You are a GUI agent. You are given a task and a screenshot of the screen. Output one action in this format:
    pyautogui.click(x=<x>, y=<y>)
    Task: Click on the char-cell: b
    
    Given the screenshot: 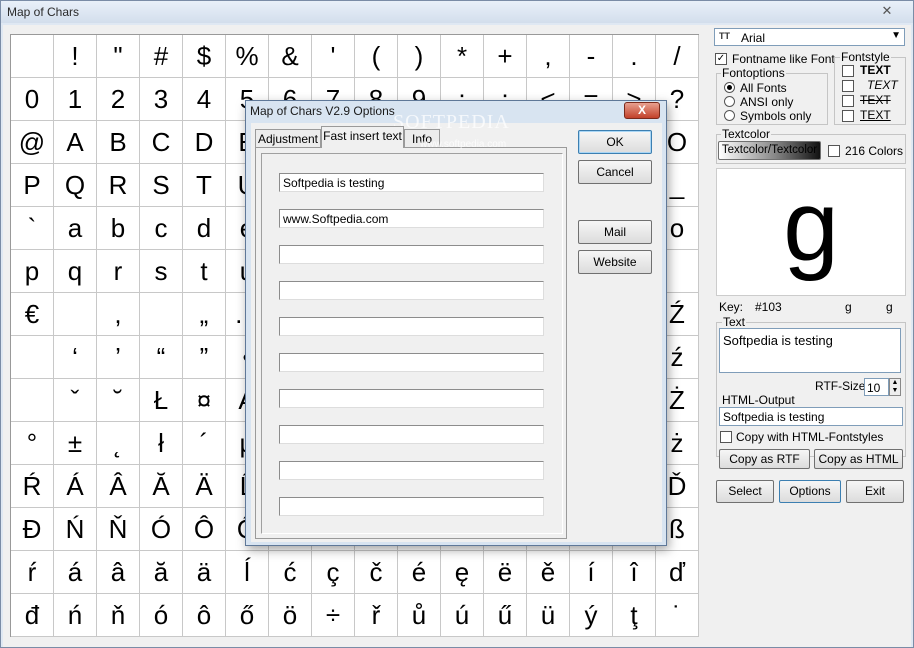 What is the action you would take?
    pyautogui.click(x=118, y=228)
    